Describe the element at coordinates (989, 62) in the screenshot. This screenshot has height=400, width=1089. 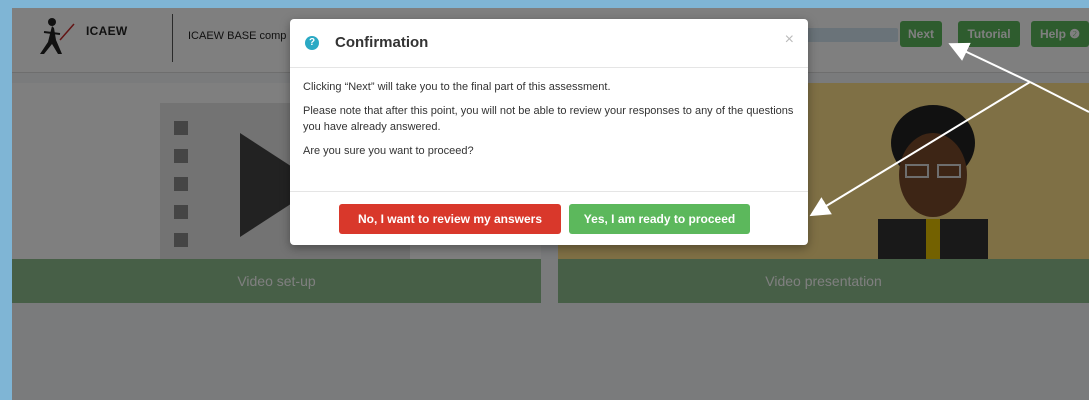
I see `arrow-to-next` at that location.